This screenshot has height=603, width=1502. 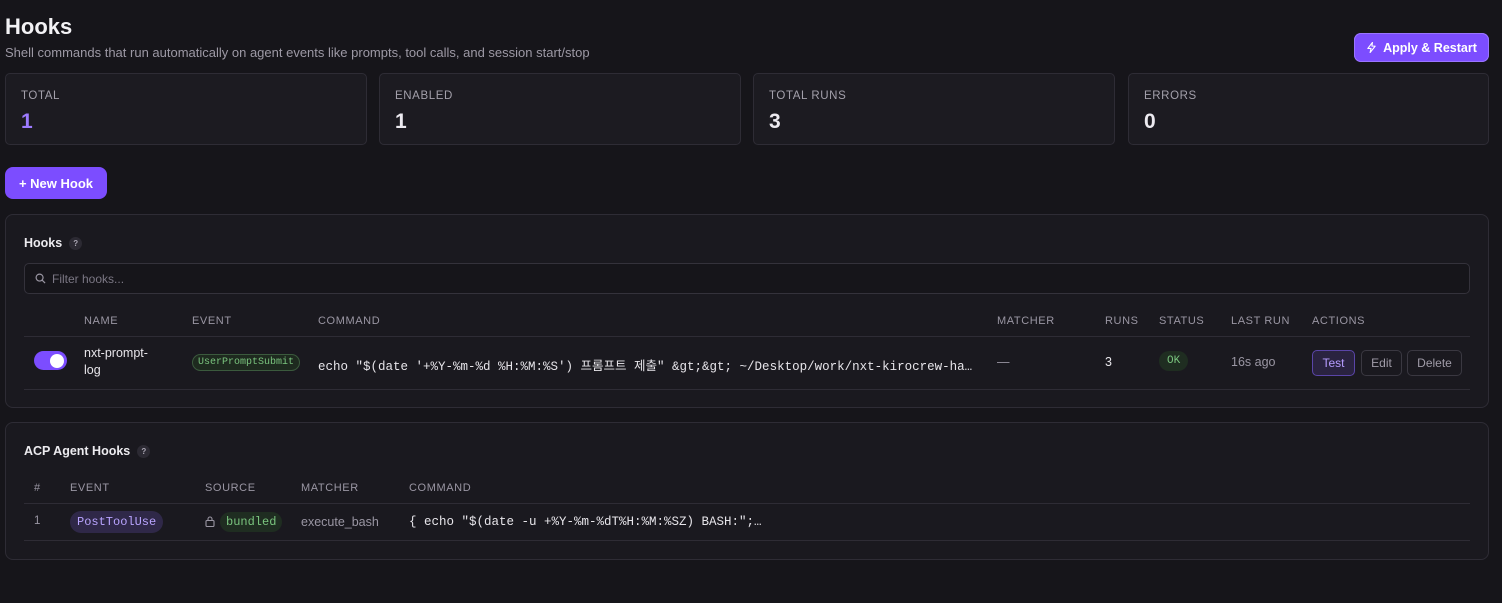 What do you see at coordinates (1108, 362) in the screenshot?
I see `hook-runs: 3` at bounding box center [1108, 362].